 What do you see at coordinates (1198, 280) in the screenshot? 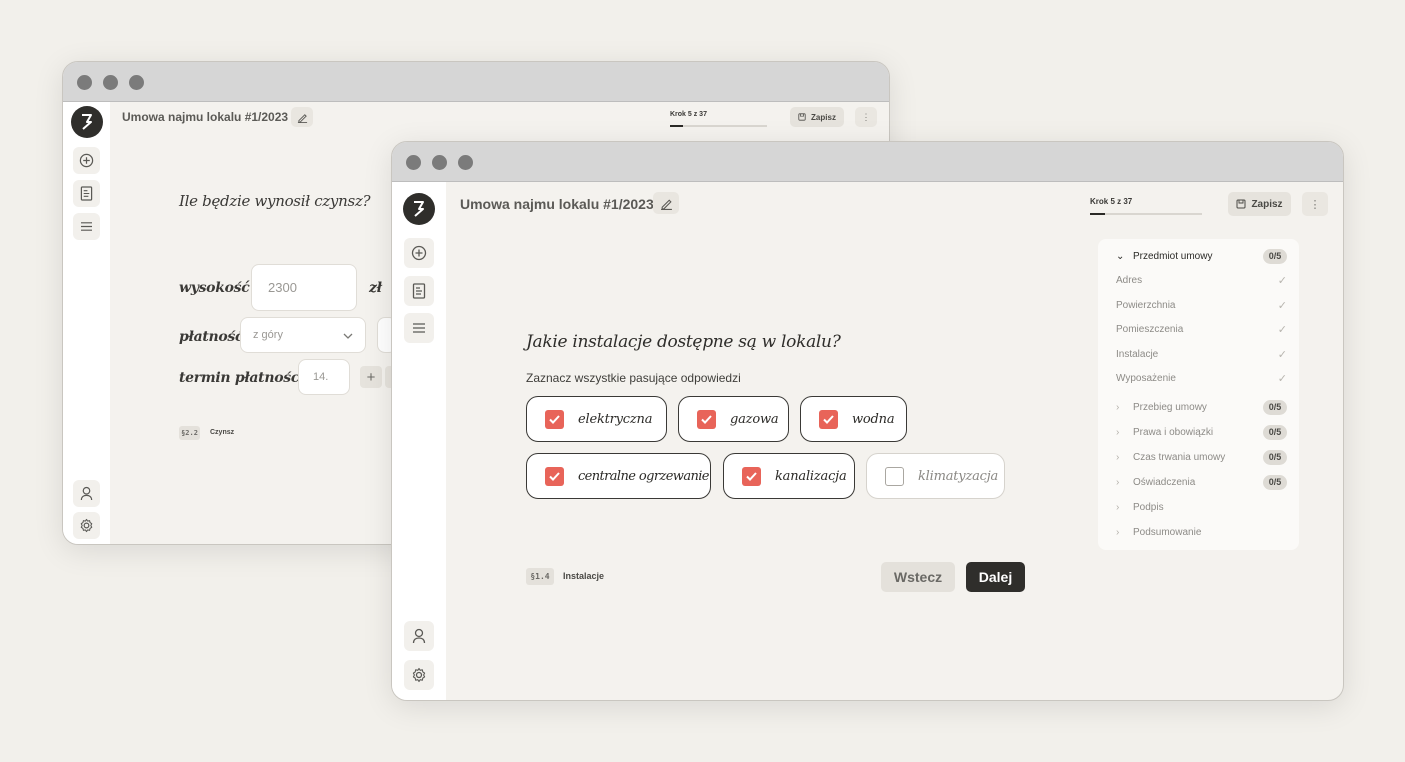
I see `toc-item-adres: Adres ✓` at bounding box center [1198, 280].